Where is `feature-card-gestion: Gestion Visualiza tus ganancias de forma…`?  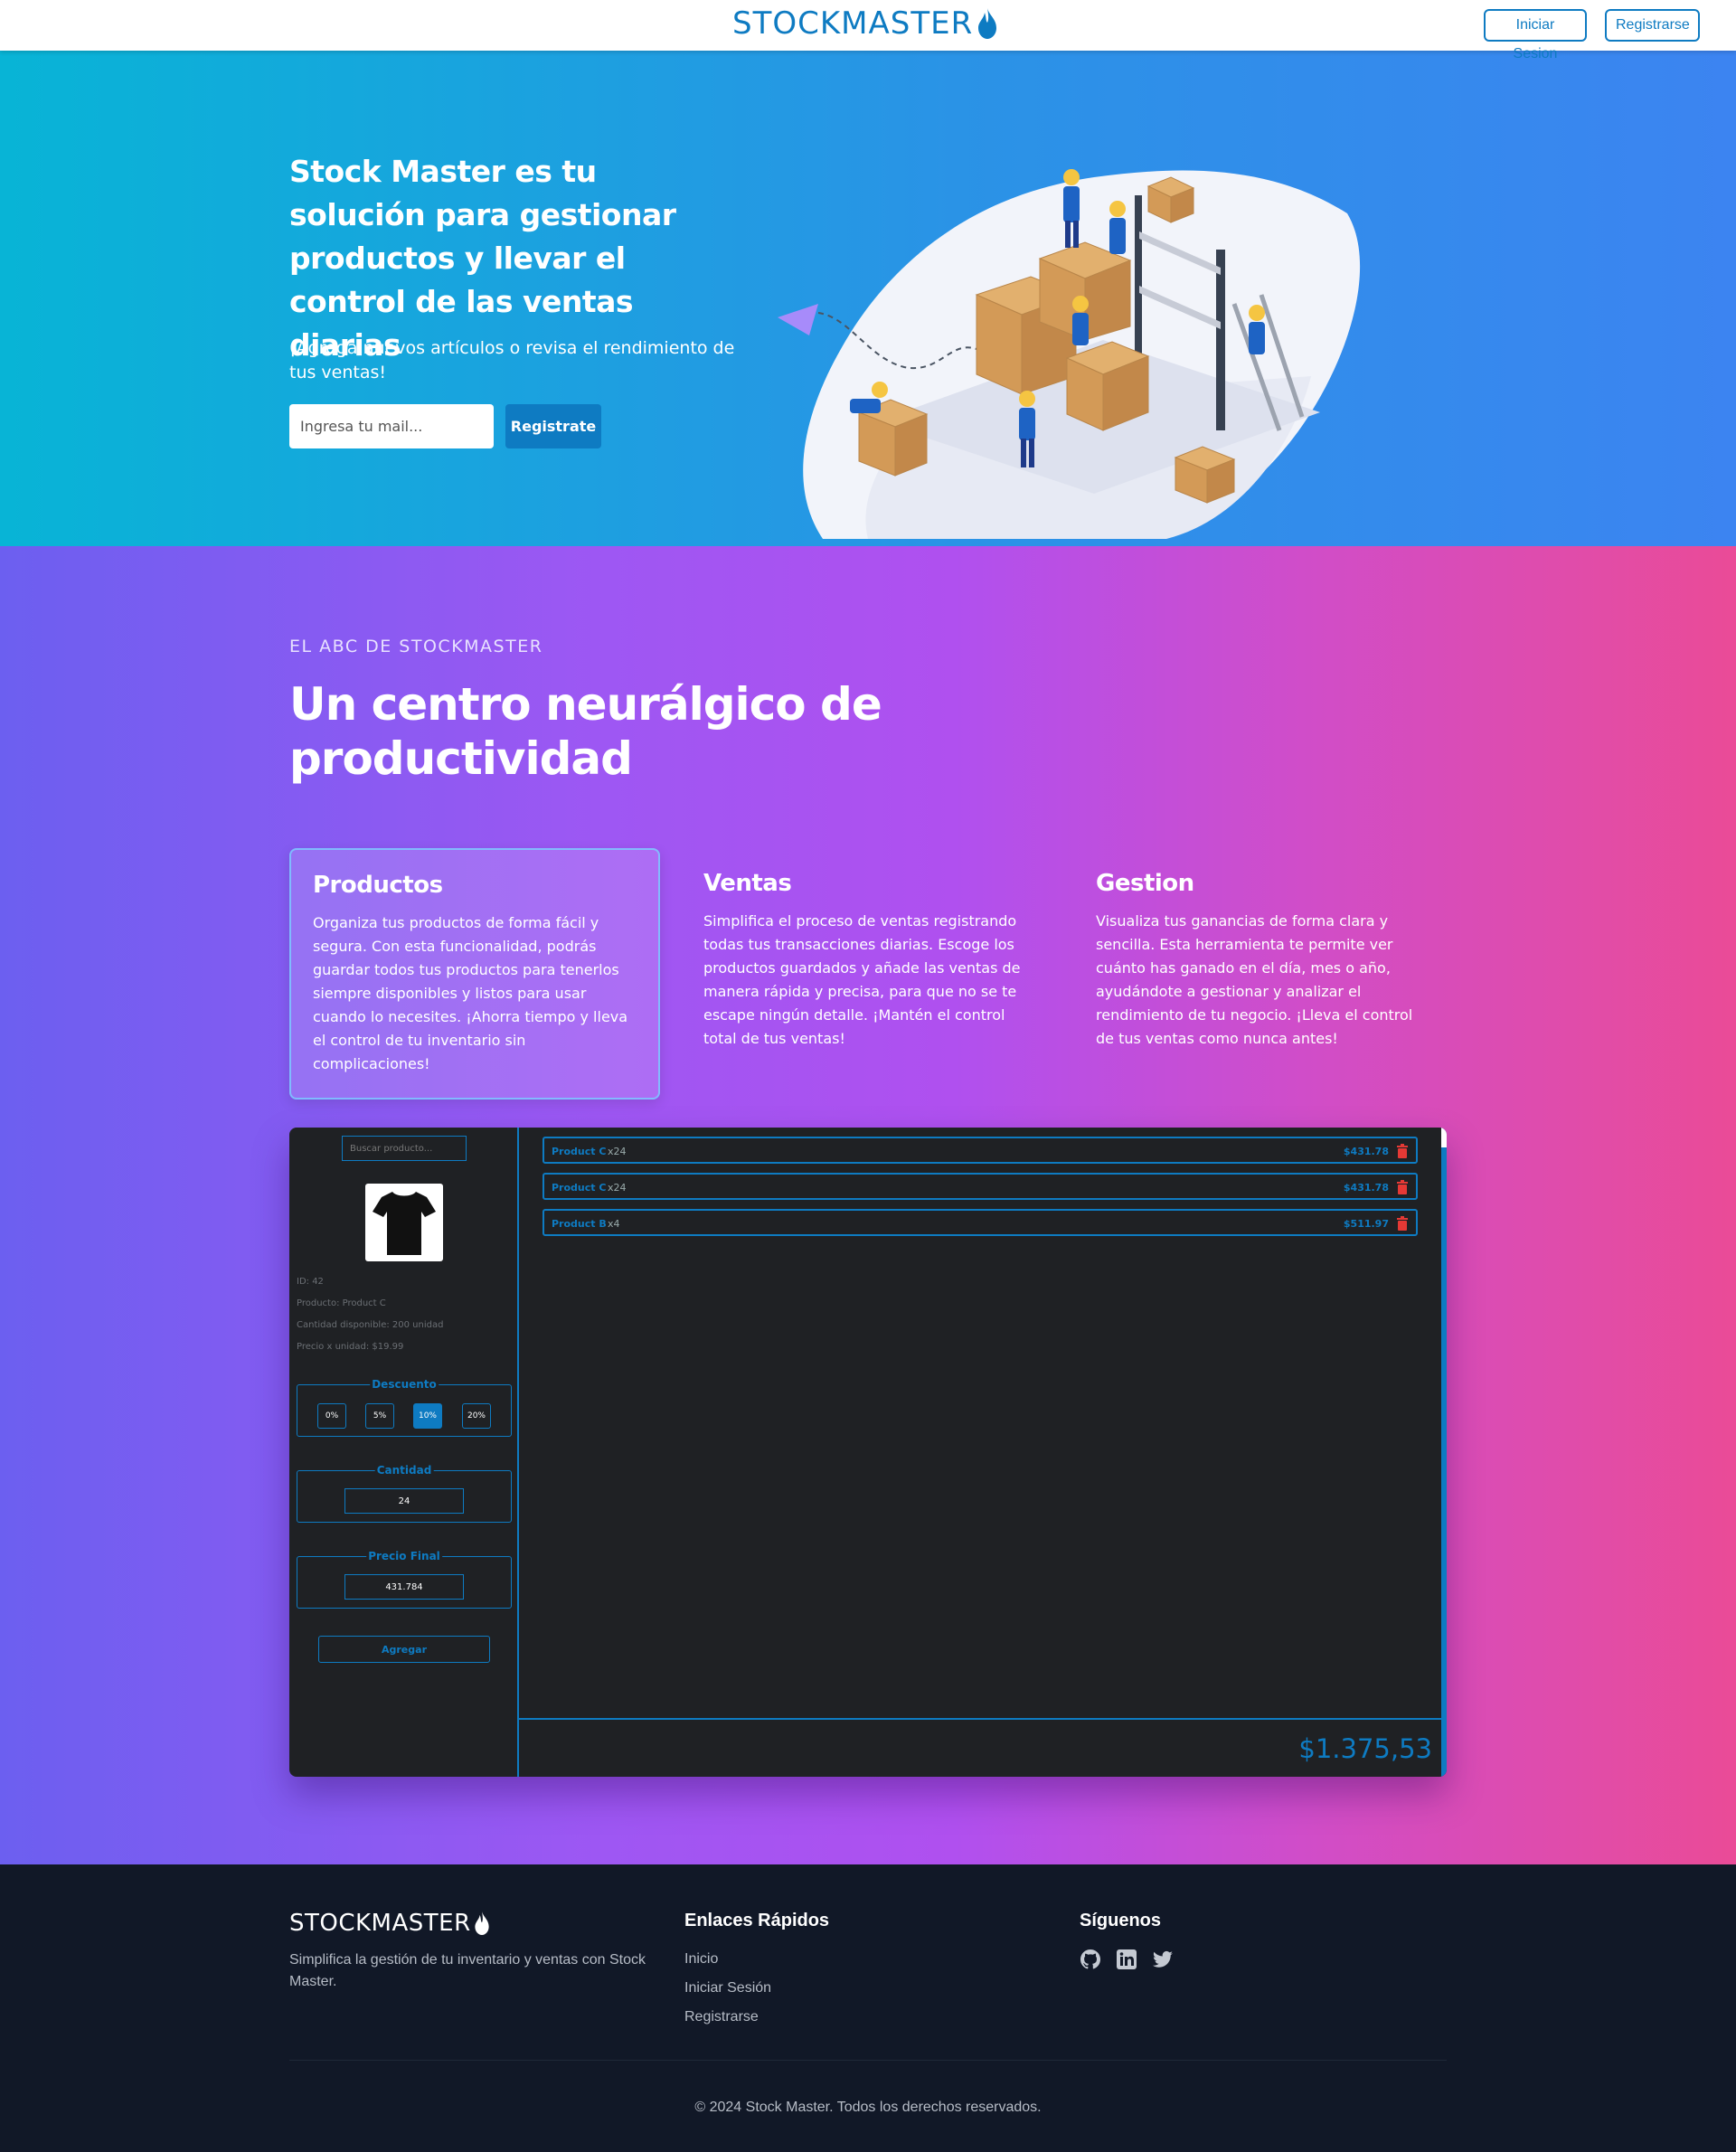
feature-card-gestion: Gestion Visualiza tus ganancias de forma… is located at coordinates (1260, 974).